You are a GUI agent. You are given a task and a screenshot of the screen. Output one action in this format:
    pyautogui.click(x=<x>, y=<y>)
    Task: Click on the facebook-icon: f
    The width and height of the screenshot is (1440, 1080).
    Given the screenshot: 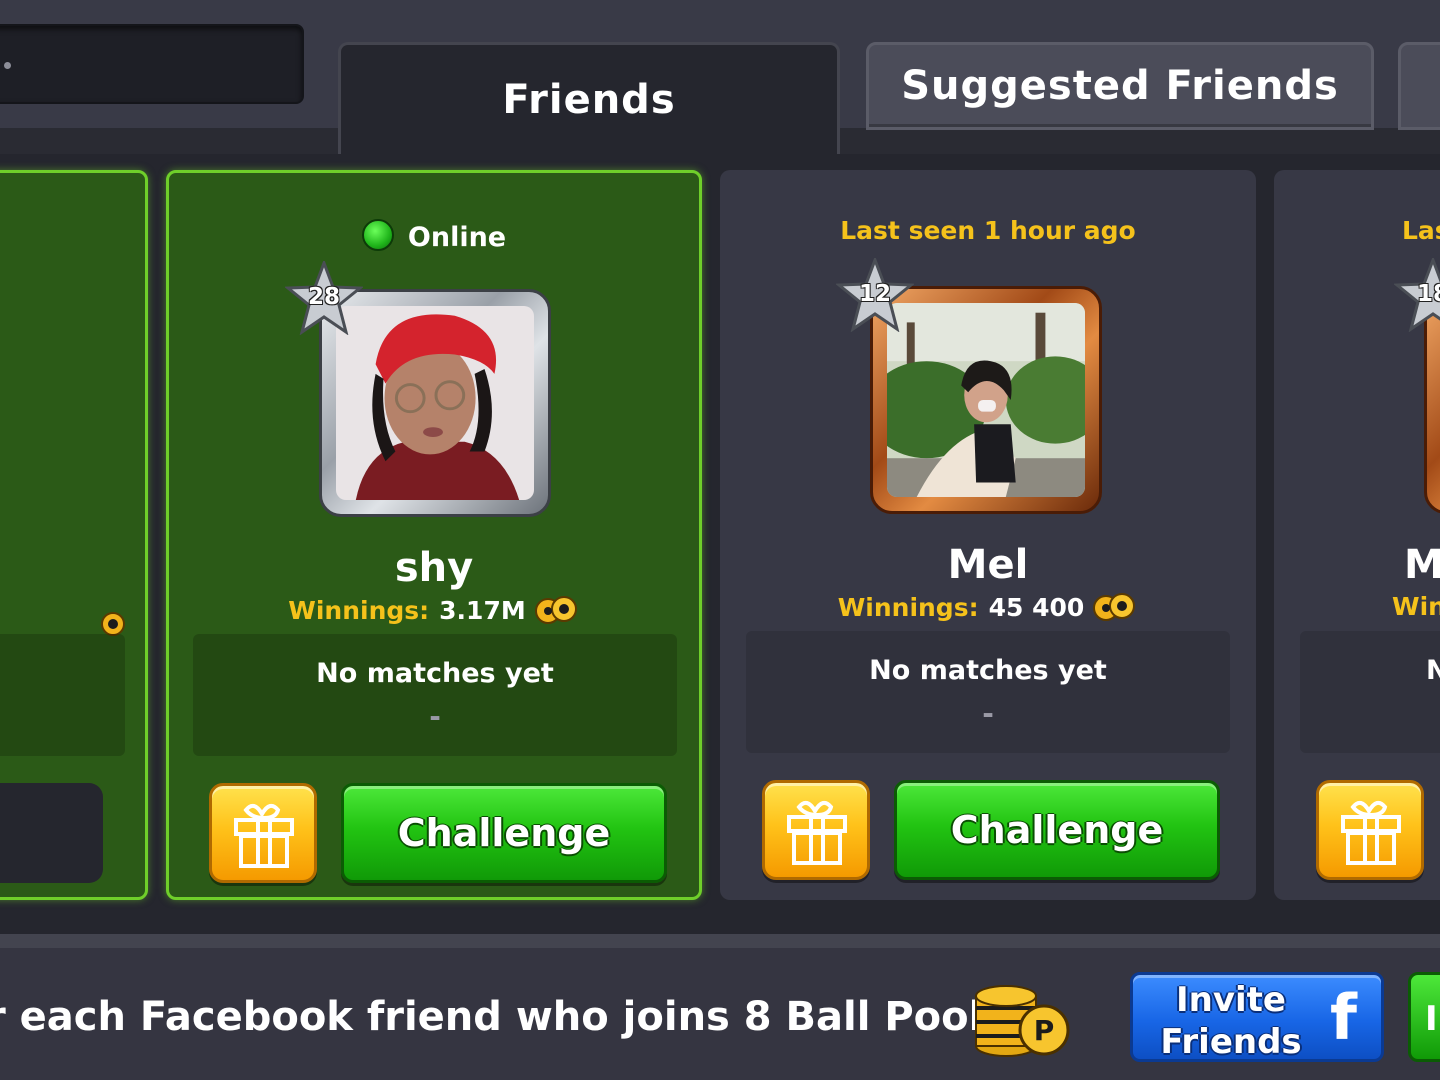 What is the action you would take?
    pyautogui.click(x=1343, y=1017)
    